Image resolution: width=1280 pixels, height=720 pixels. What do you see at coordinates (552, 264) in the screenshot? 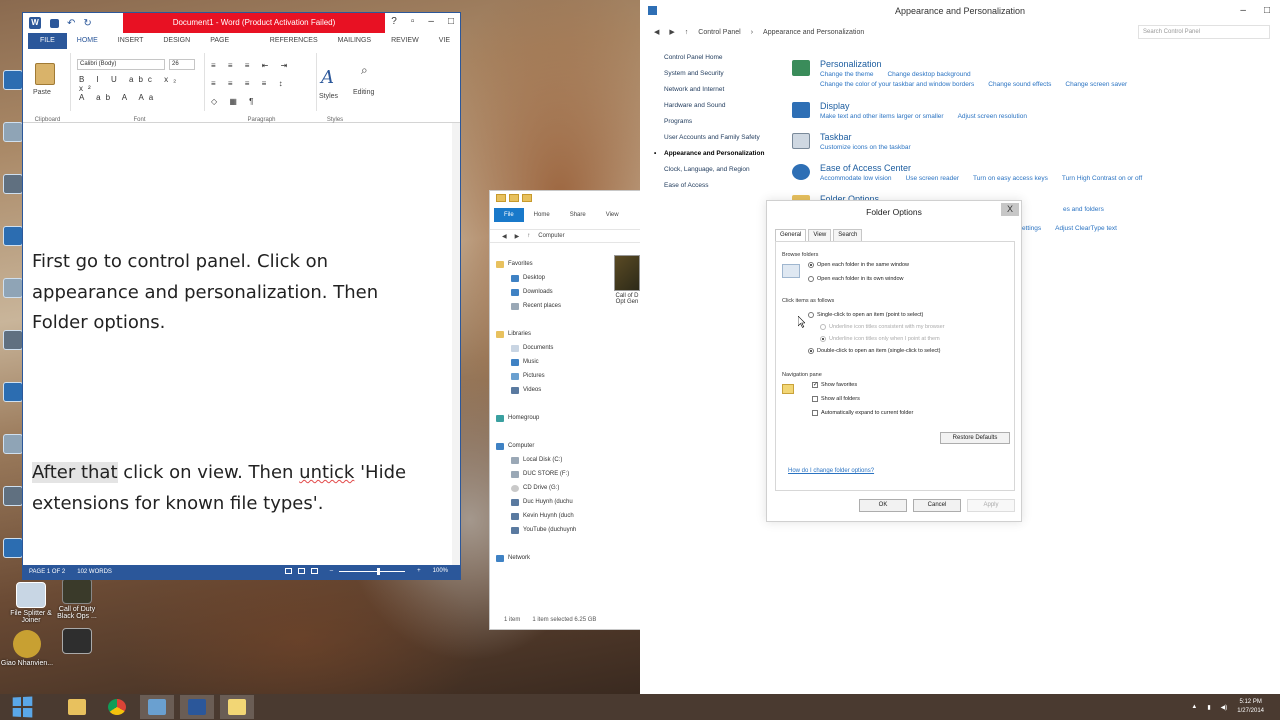
I see `nav-favorites: Favorites` at bounding box center [552, 264].